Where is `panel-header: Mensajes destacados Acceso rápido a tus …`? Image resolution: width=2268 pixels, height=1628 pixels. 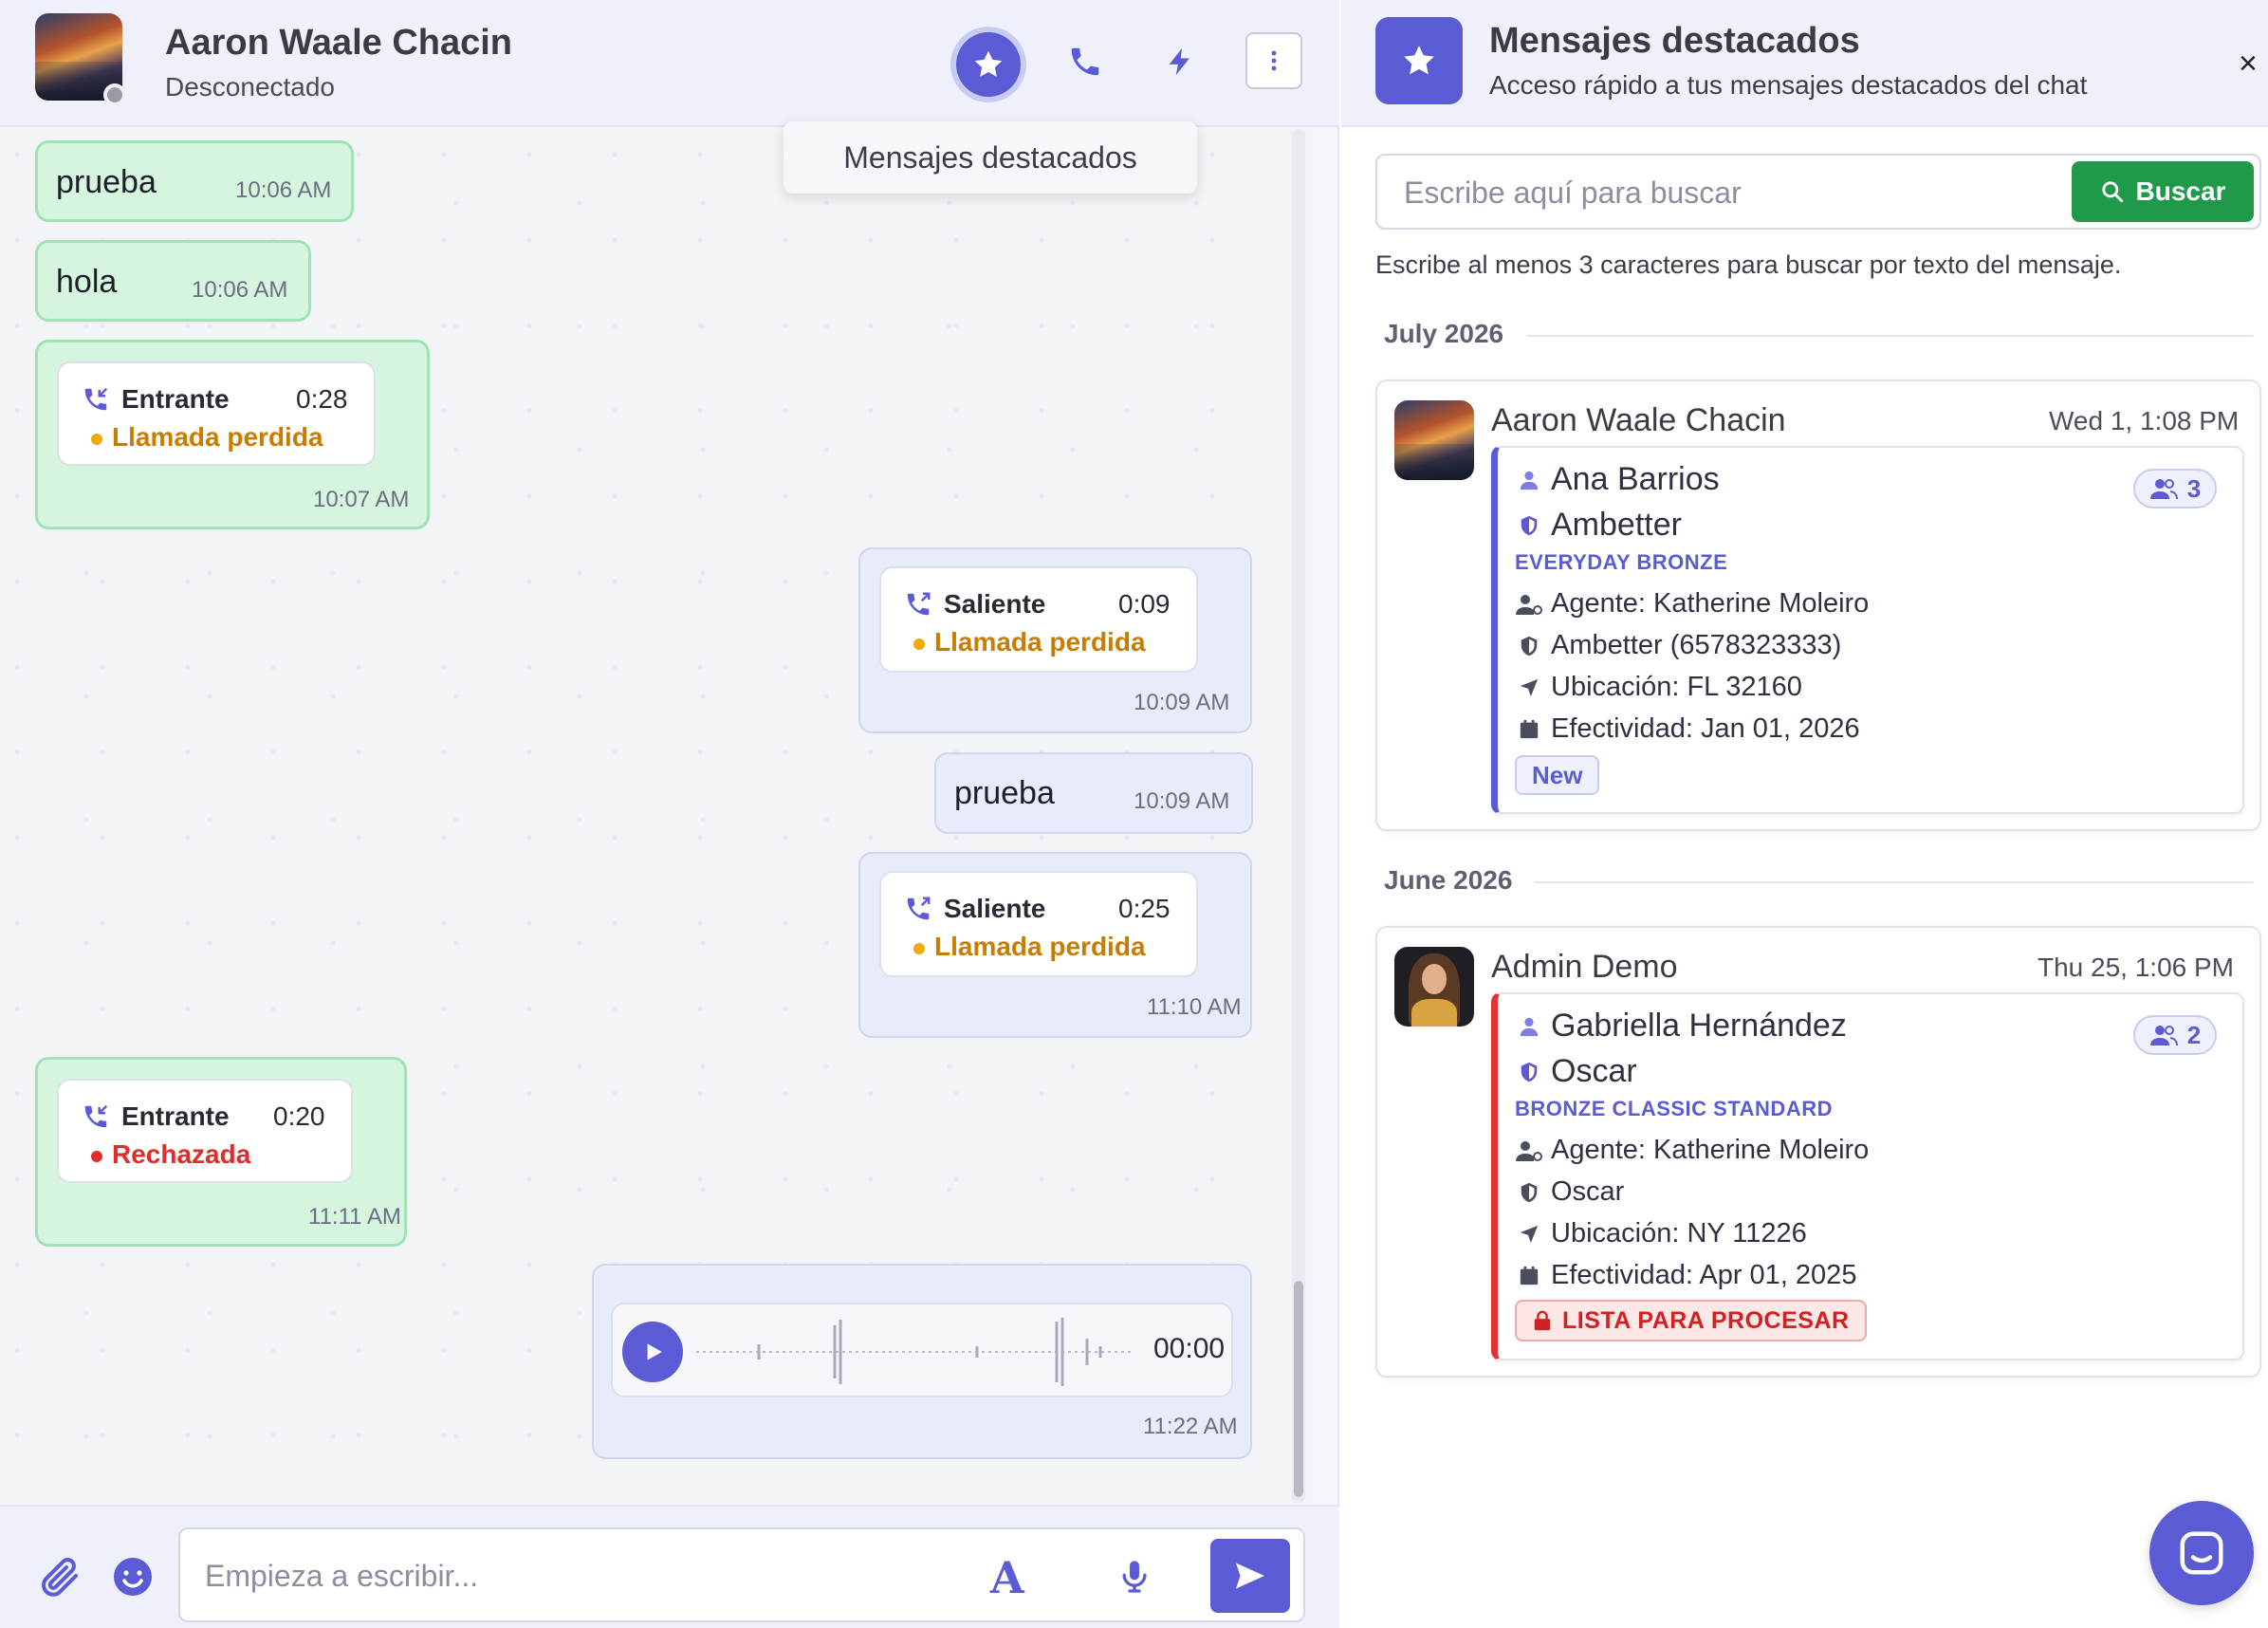 panel-header: Mensajes destacados Acceso rápido a tus … is located at coordinates (1804, 63).